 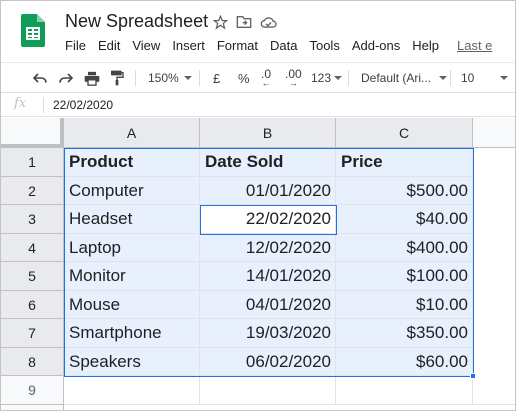 I want to click on column-header-b: B, so click(x=268, y=133).